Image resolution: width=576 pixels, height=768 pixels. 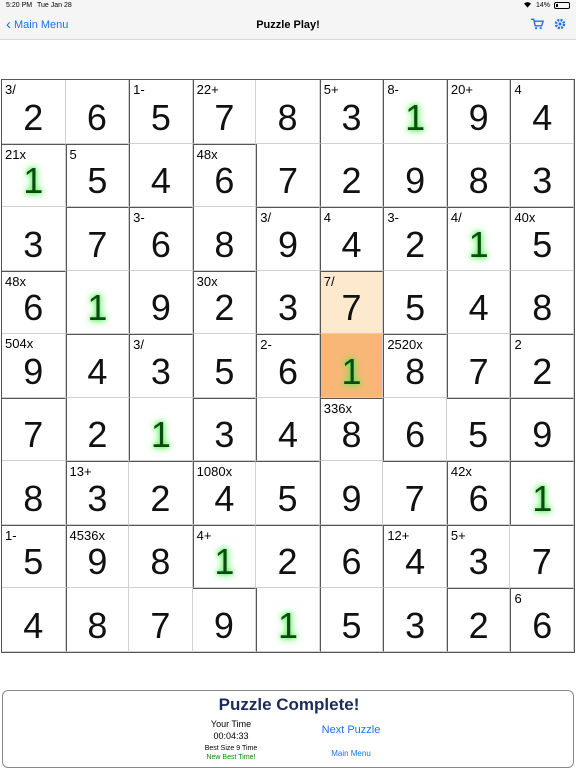 I want to click on grid-cell: 40x 5, so click(x=542, y=239).